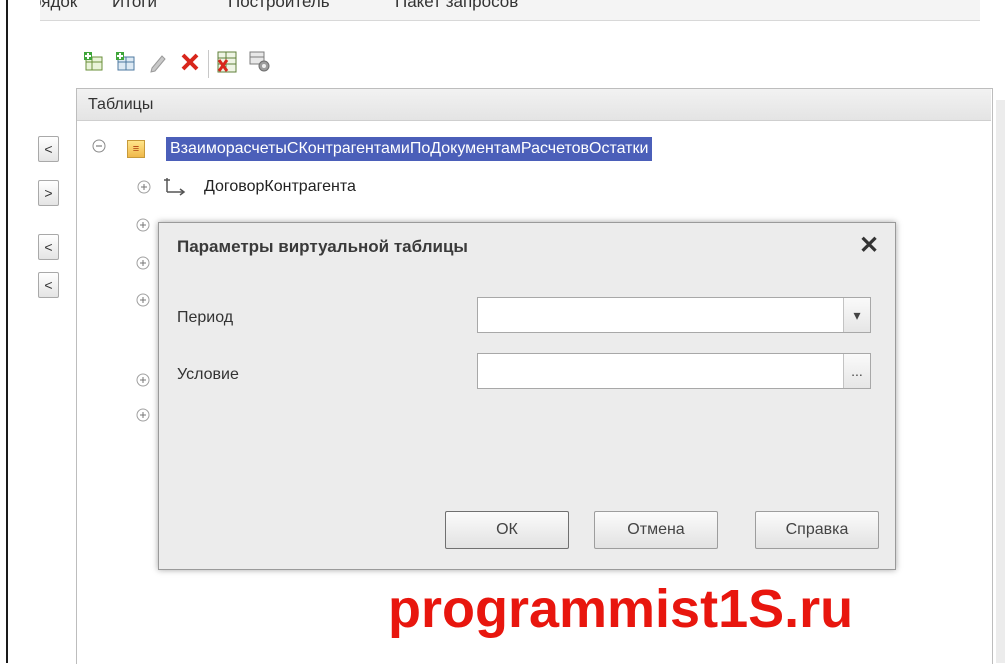  What do you see at coordinates (205, 317) in the screenshot?
I see `period-label: Период` at bounding box center [205, 317].